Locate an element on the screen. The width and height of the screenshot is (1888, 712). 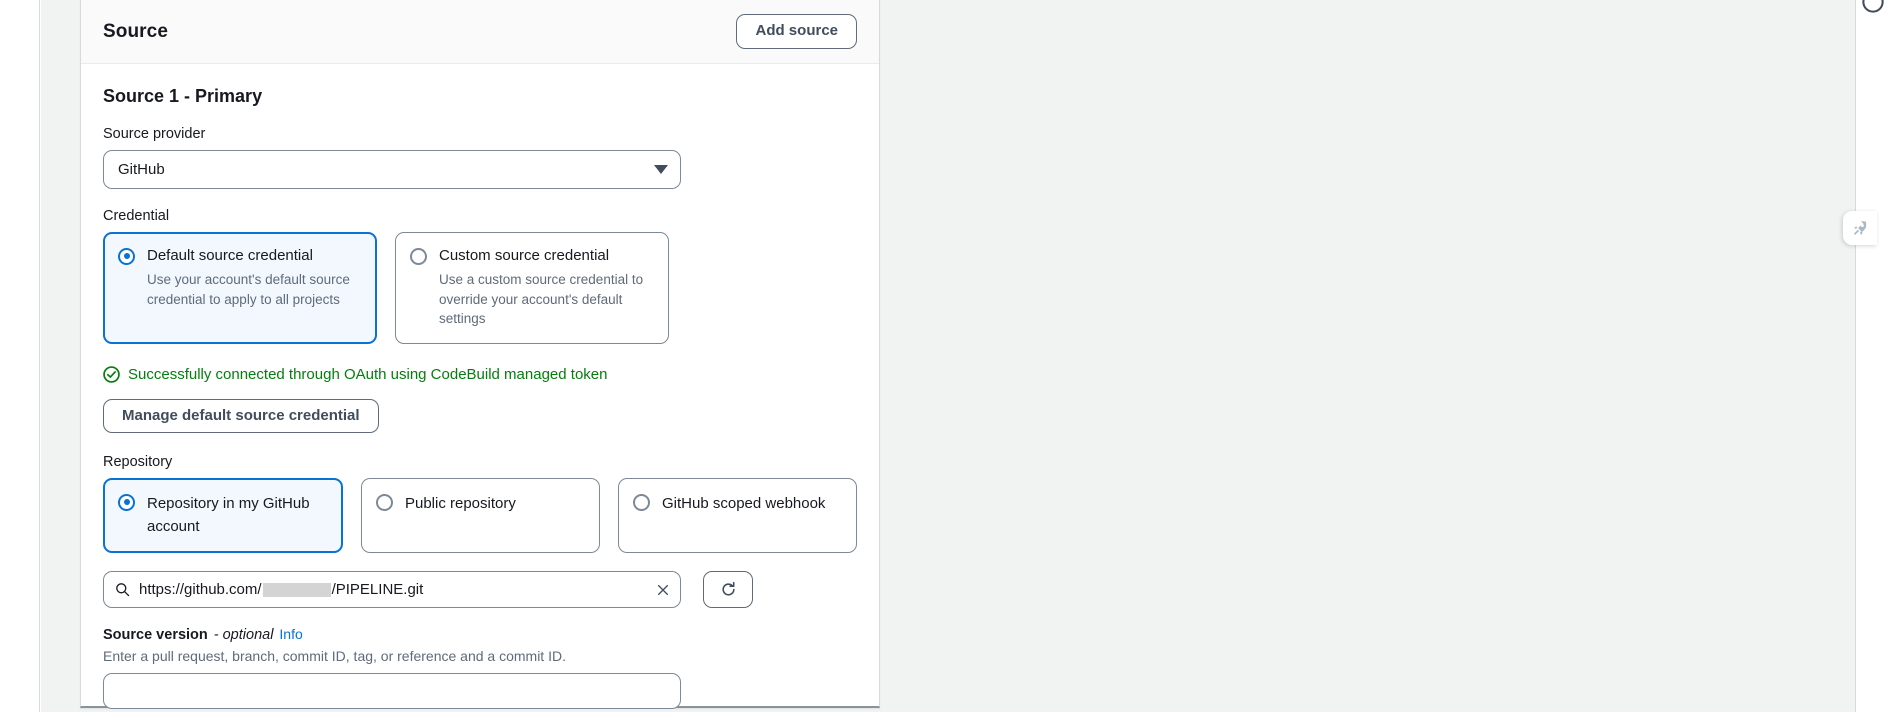
right-rail is located at coordinates (1871, 356).